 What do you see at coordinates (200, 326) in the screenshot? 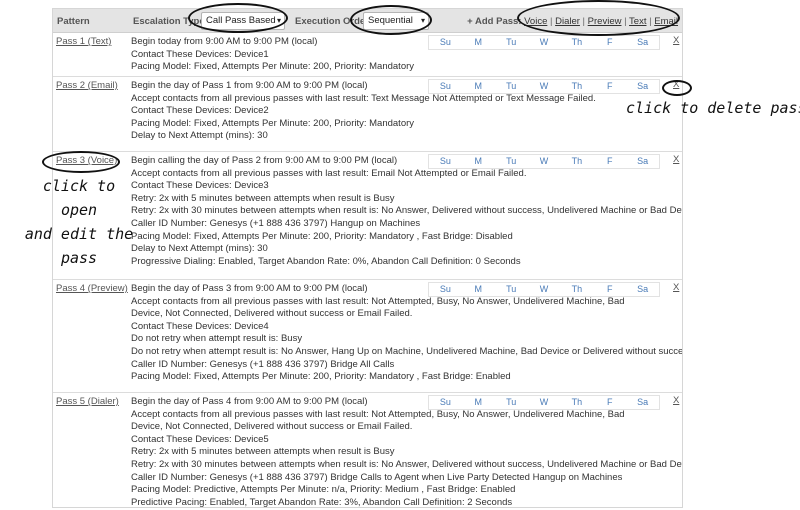
I see `pass-detail-line: Contact These Devices: Device4` at bounding box center [200, 326].